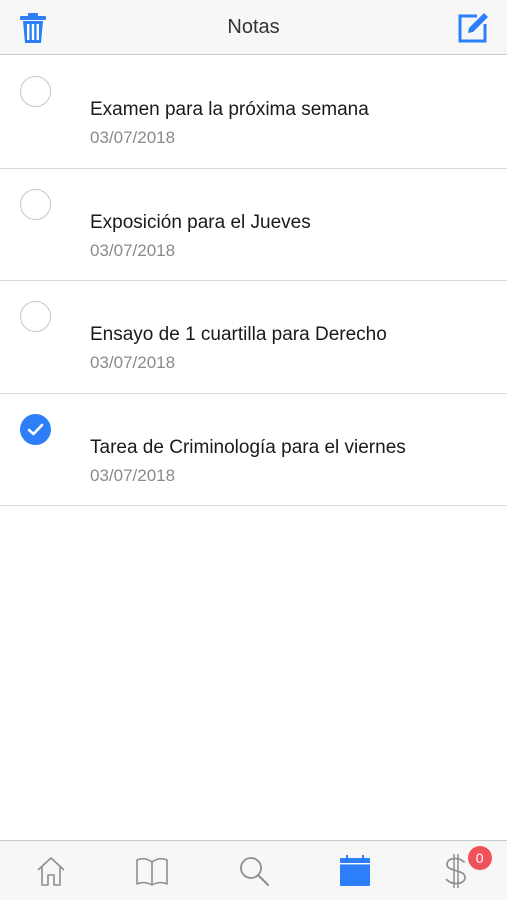 The width and height of the screenshot is (507, 900). I want to click on list-item: Exposición para el Jueves 03/07/2018, so click(253, 225).